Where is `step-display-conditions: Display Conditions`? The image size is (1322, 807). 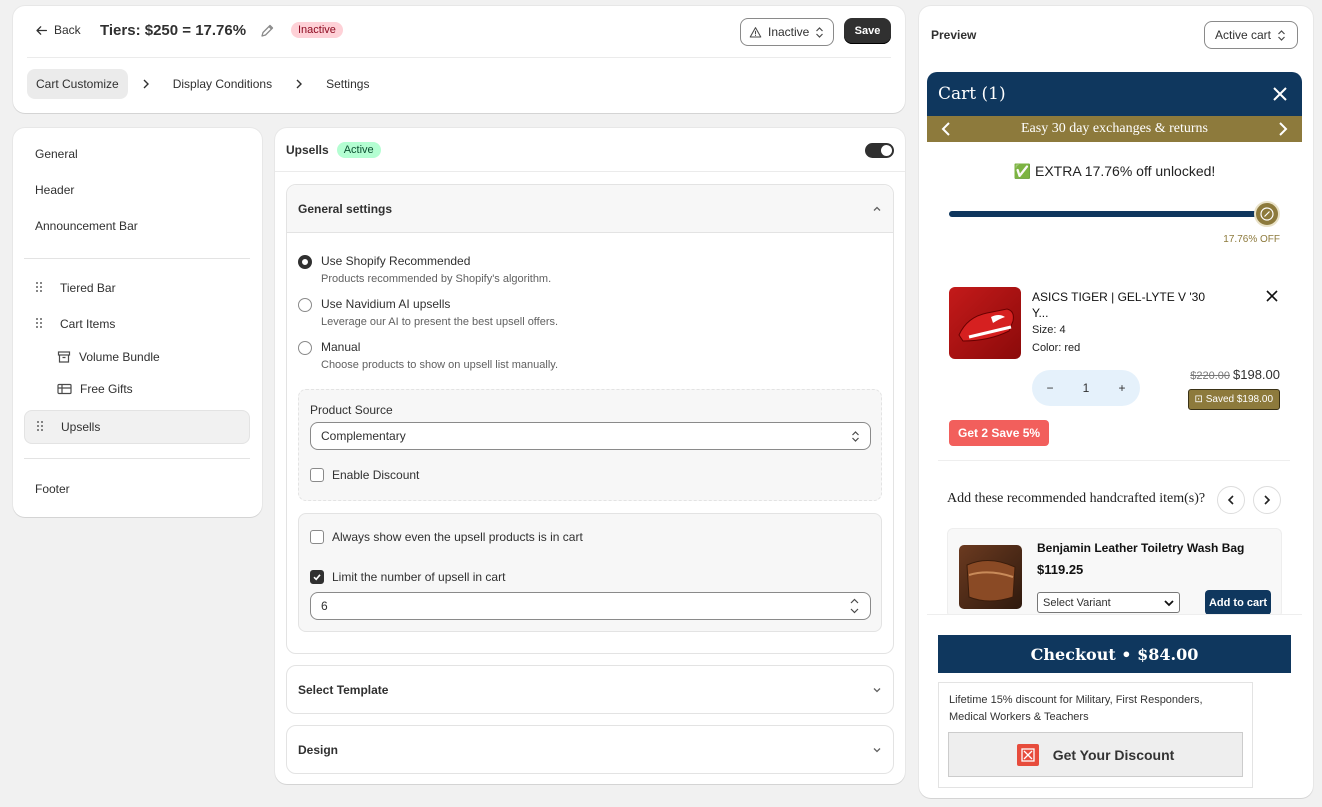 step-display-conditions: Display Conditions is located at coordinates (222, 84).